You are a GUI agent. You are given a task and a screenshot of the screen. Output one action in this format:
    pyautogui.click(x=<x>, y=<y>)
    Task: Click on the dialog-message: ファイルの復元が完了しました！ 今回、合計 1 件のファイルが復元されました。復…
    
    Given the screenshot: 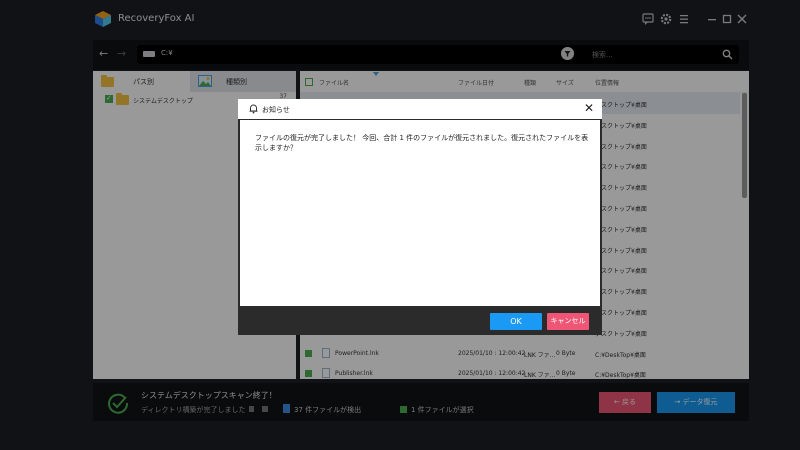 What is the action you would take?
    pyautogui.click(x=422, y=143)
    